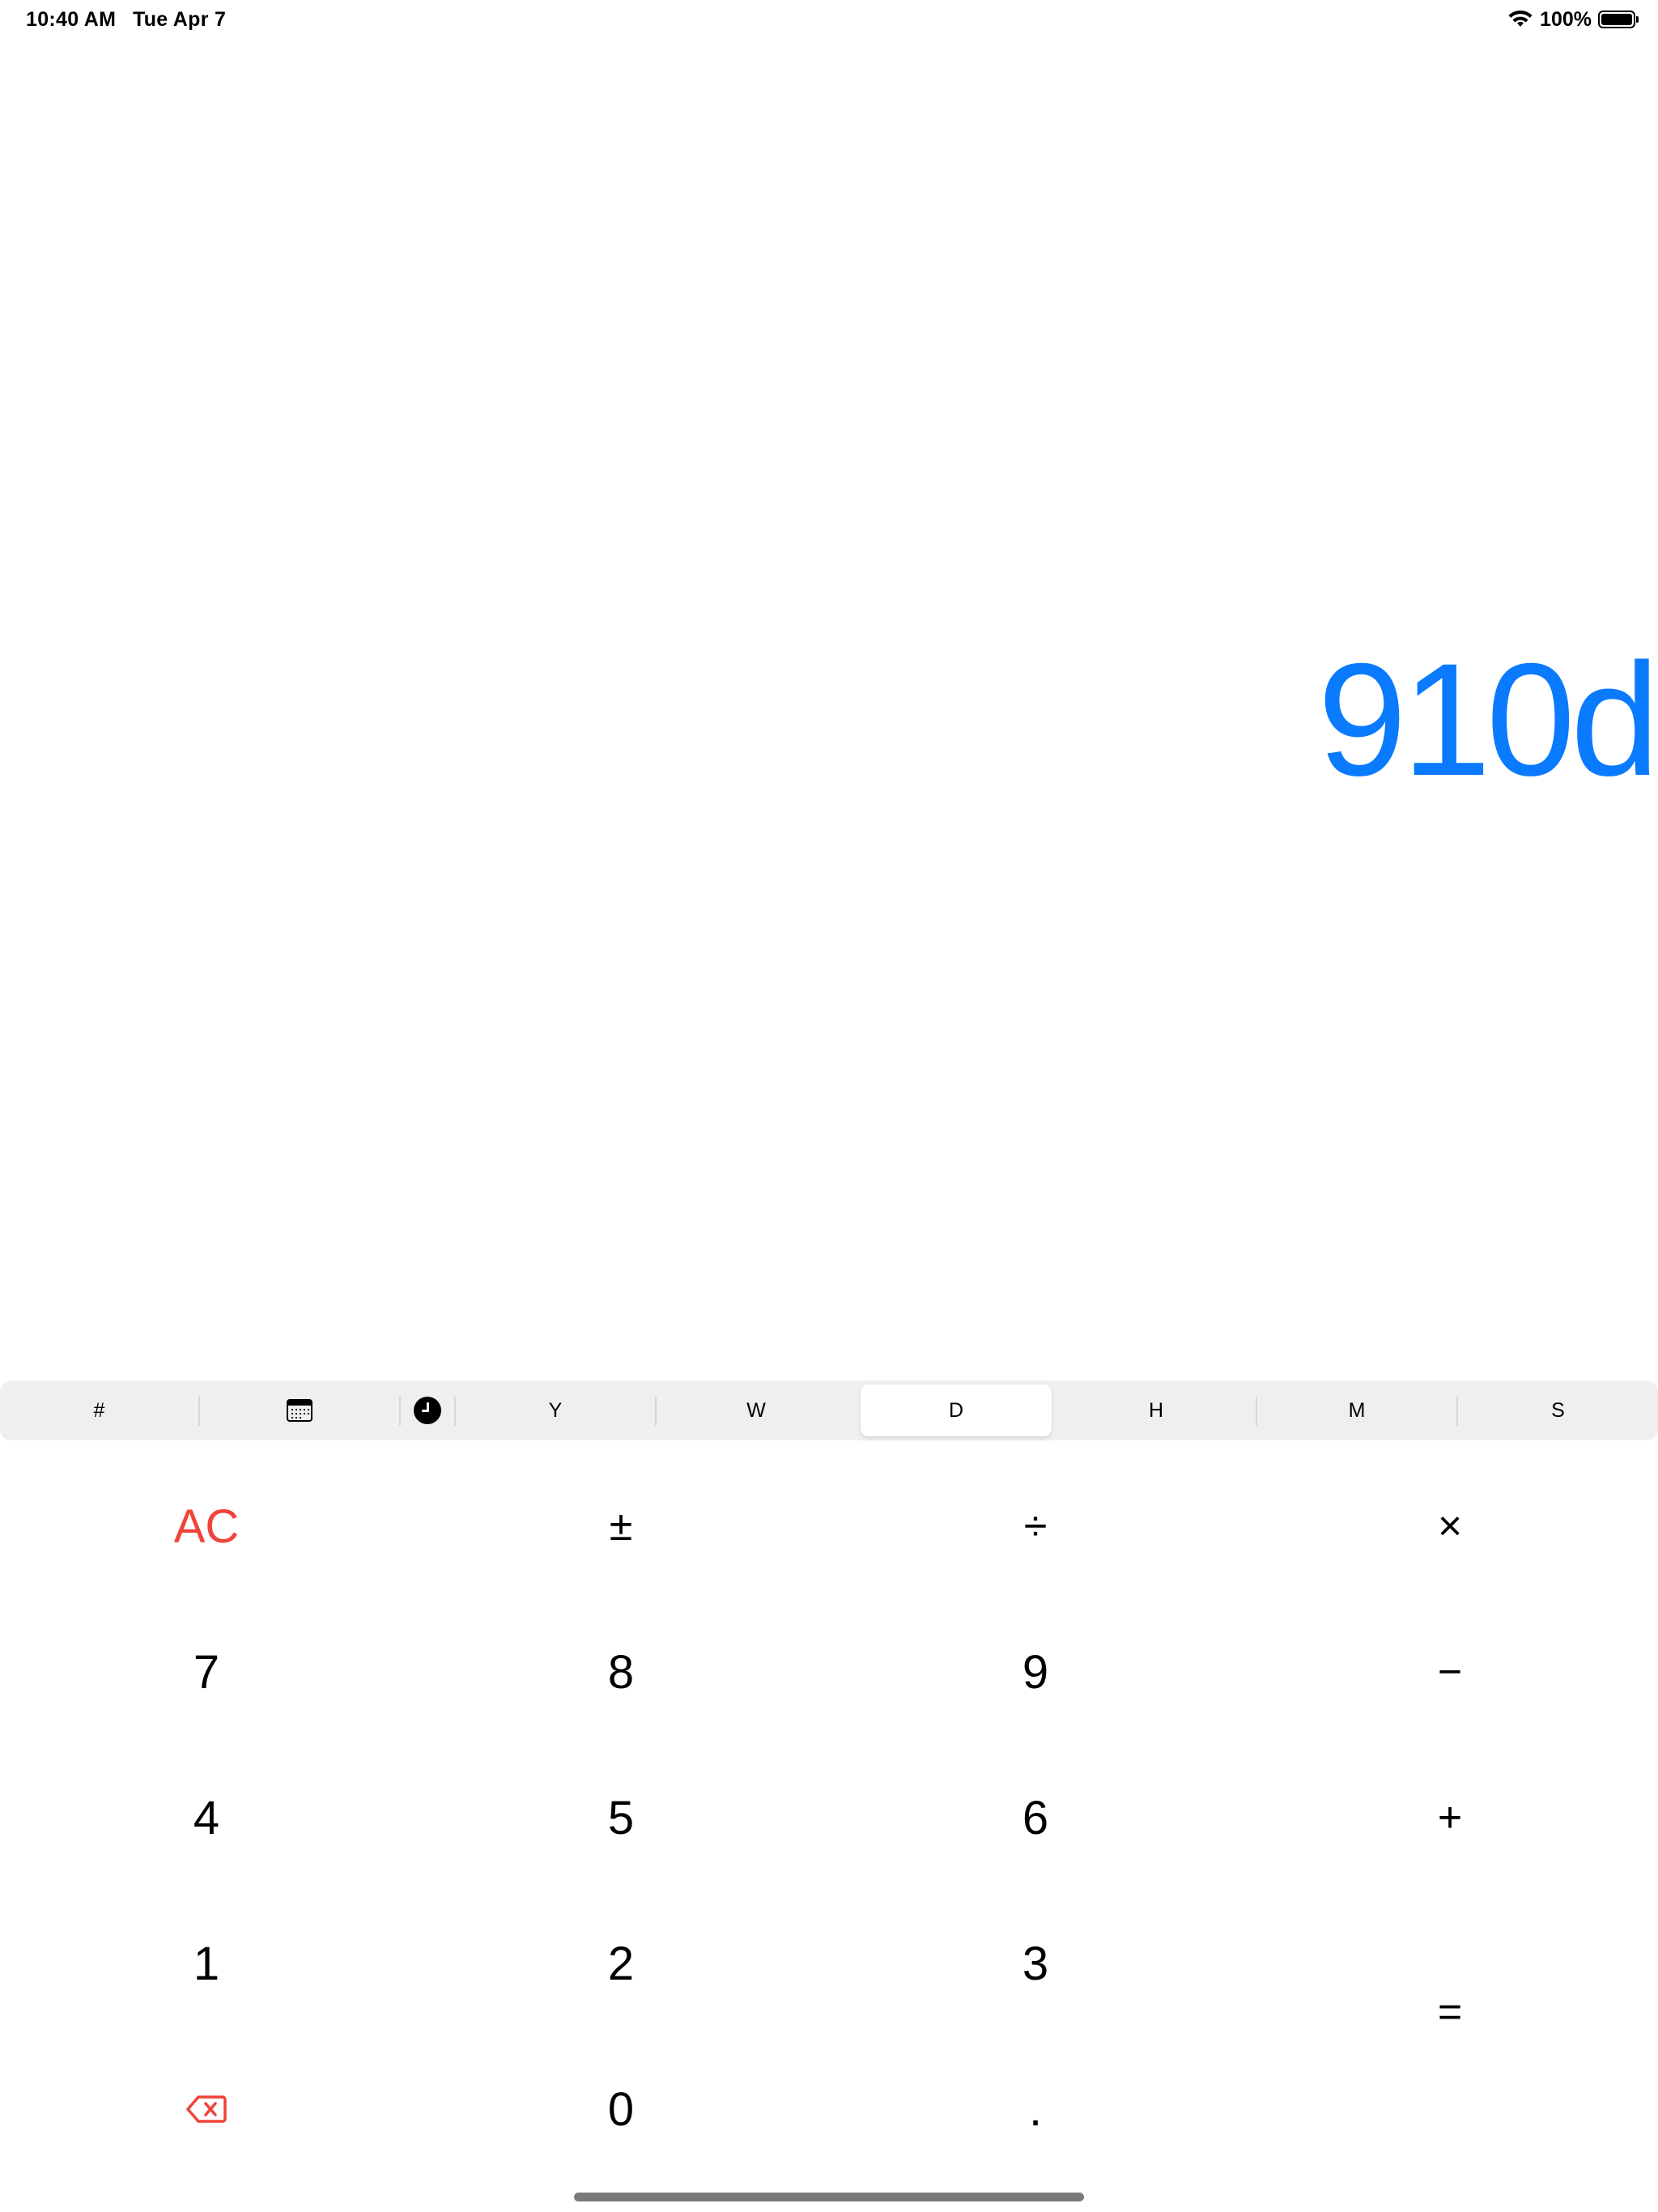 The height and width of the screenshot is (2212, 1658). What do you see at coordinates (829, 2197) in the screenshot?
I see `home-indicator` at bounding box center [829, 2197].